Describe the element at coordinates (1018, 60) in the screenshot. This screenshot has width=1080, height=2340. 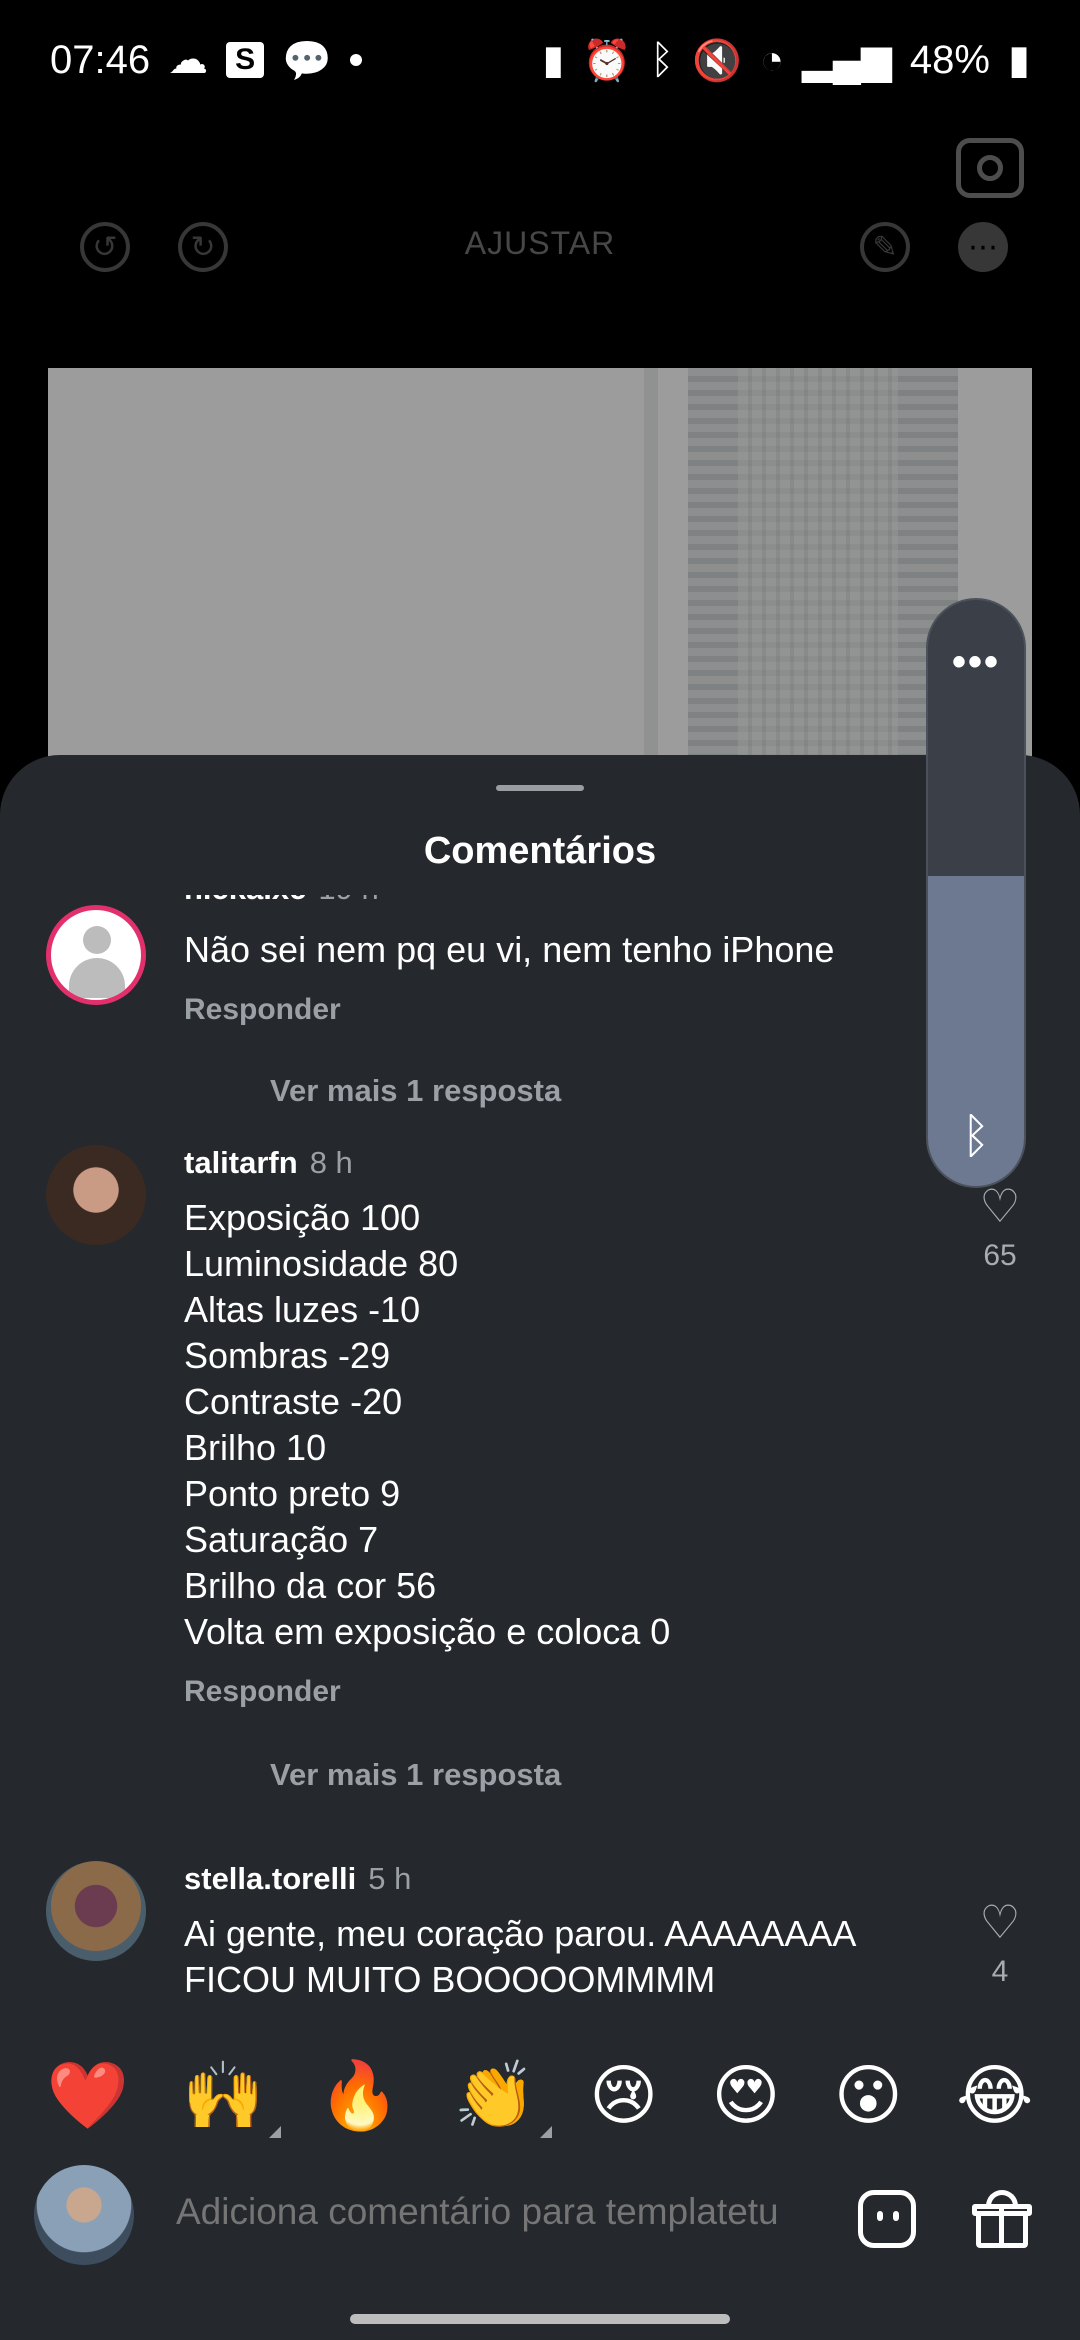
I see `battery-icon: ▮` at that location.